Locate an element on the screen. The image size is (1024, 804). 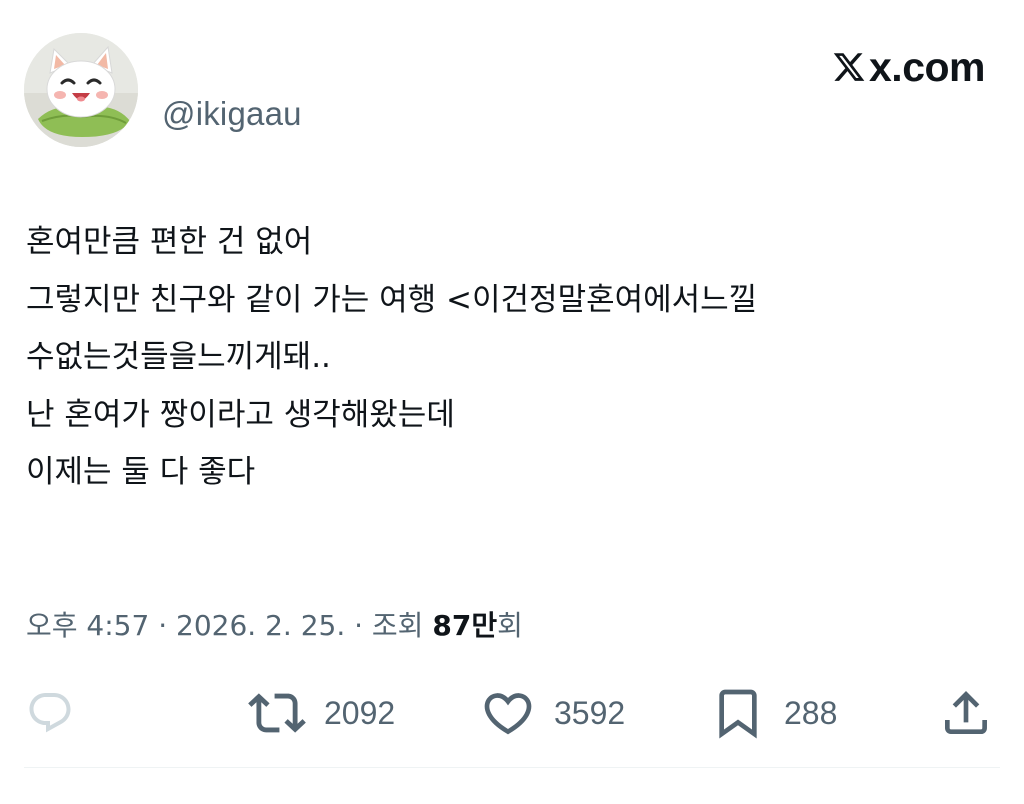
views-suffix: 회 is located at coordinates (510, 625).